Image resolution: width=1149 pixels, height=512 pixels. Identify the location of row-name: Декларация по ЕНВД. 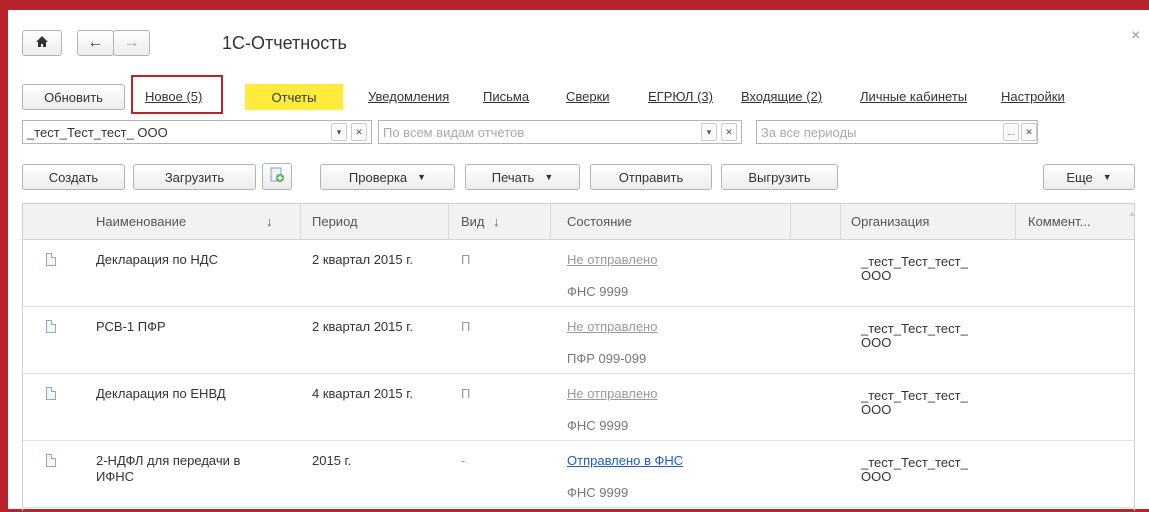
(161, 393).